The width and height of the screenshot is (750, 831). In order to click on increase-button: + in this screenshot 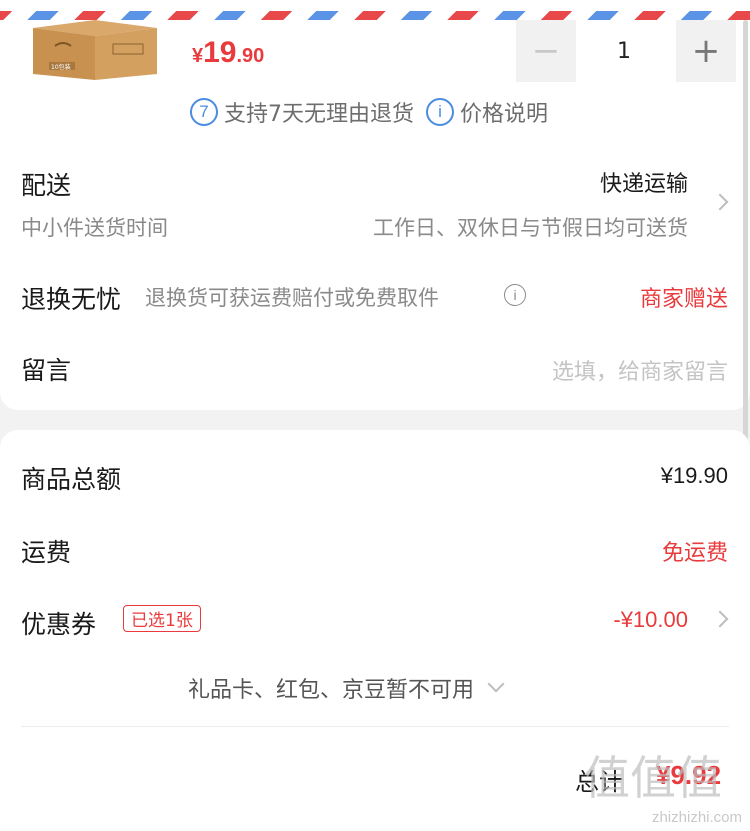, I will do `click(706, 51)`.